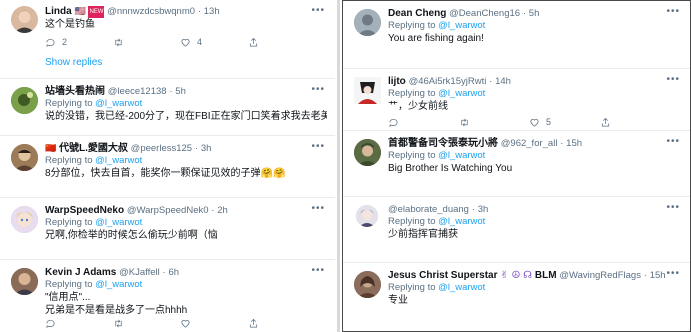 Image resolution: width=691 pixels, height=332 pixels. Describe the element at coordinates (65, 42) in the screenshot. I see `reply-count: 2` at that location.